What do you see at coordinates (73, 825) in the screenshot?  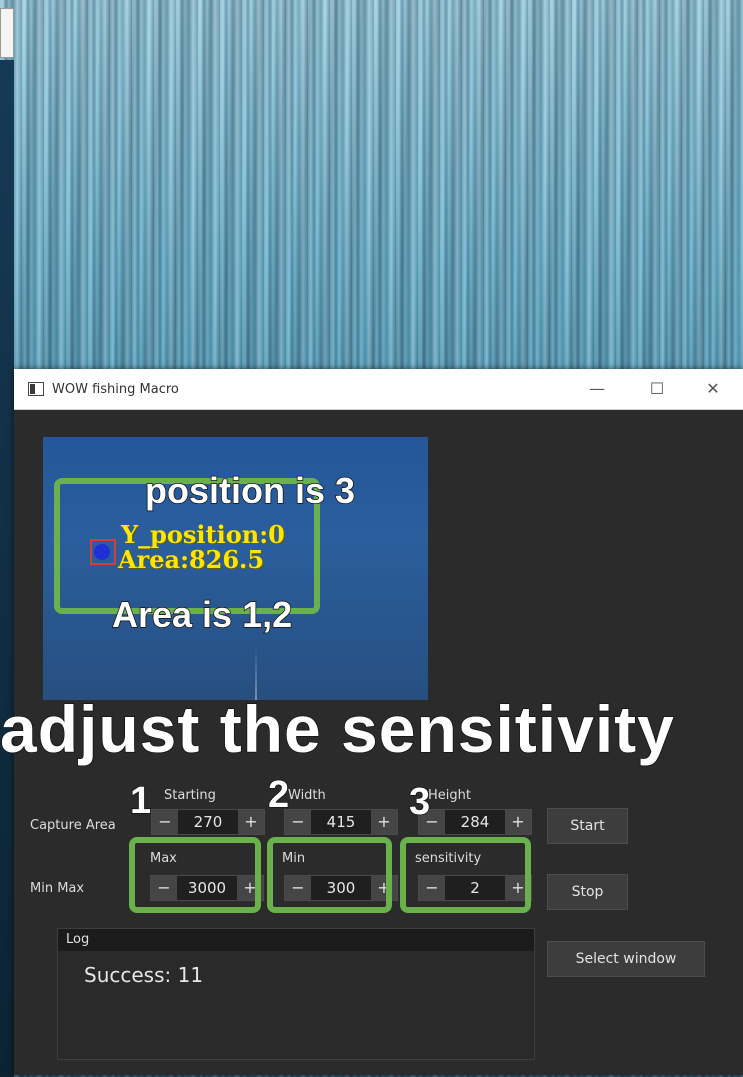 I see `capture-area-label: Capture Area` at bounding box center [73, 825].